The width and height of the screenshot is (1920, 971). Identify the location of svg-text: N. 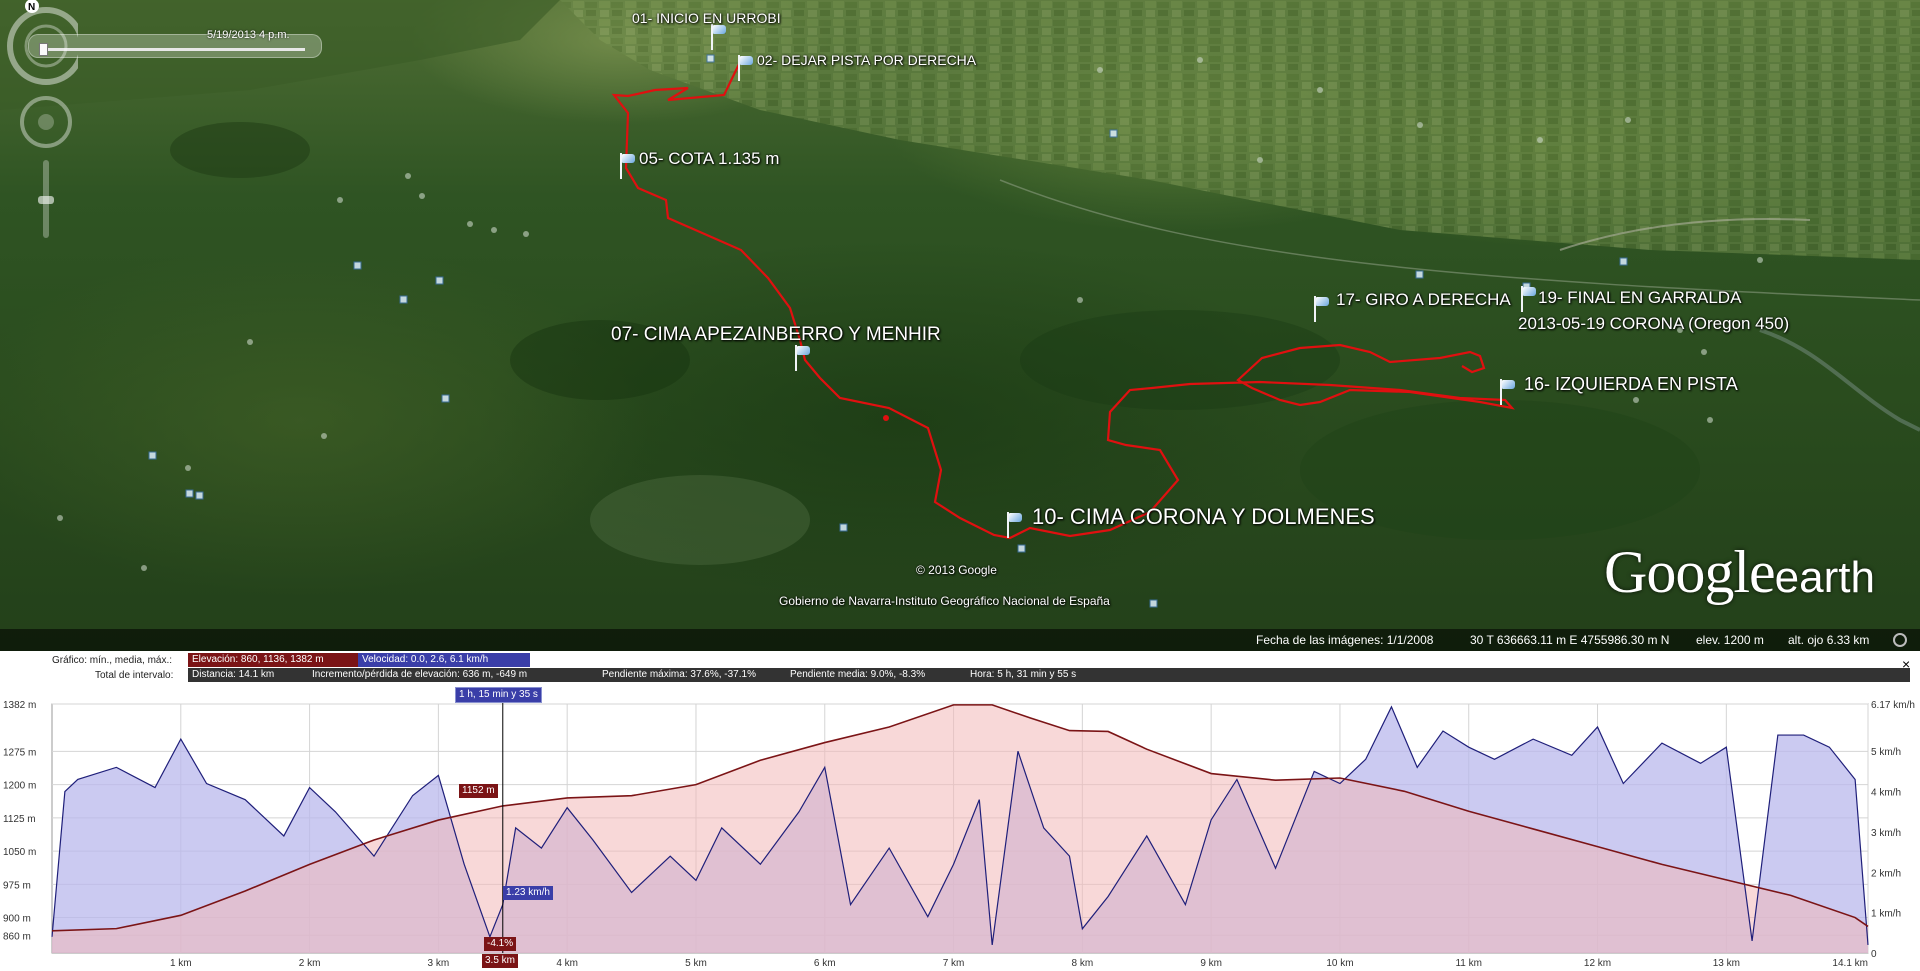
(31, 7).